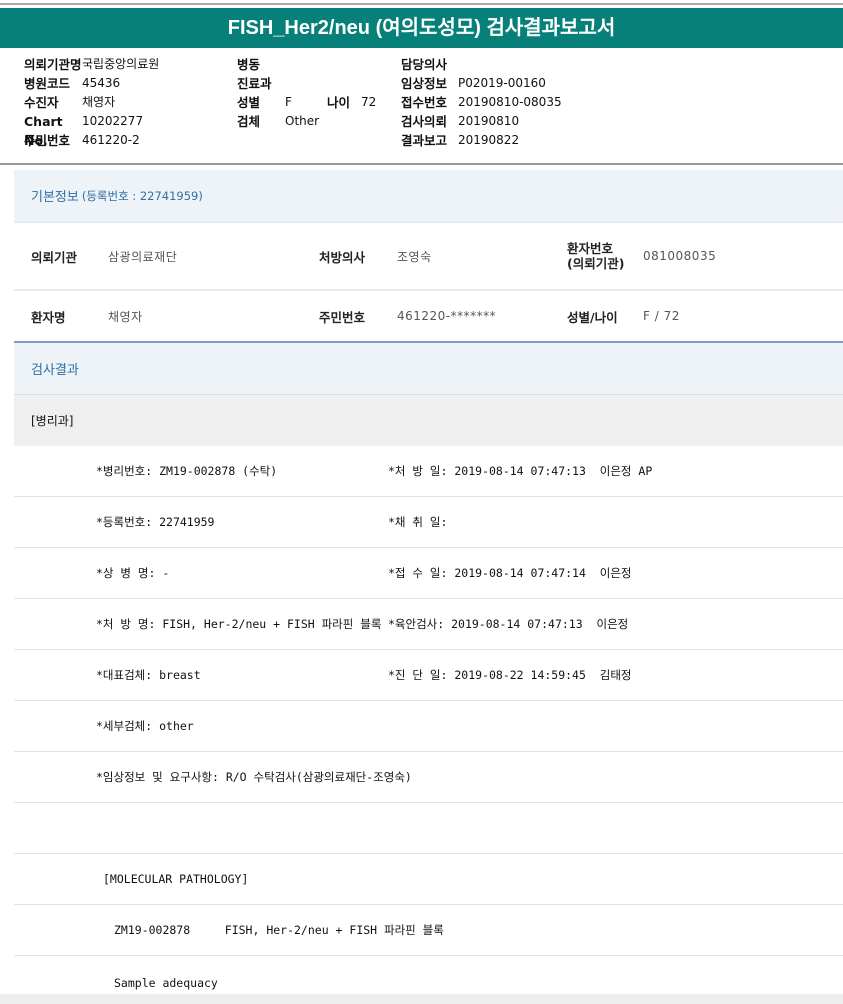  What do you see at coordinates (155, 522) in the screenshot?
I see `result-field: *등록번호: 22741959` at bounding box center [155, 522].